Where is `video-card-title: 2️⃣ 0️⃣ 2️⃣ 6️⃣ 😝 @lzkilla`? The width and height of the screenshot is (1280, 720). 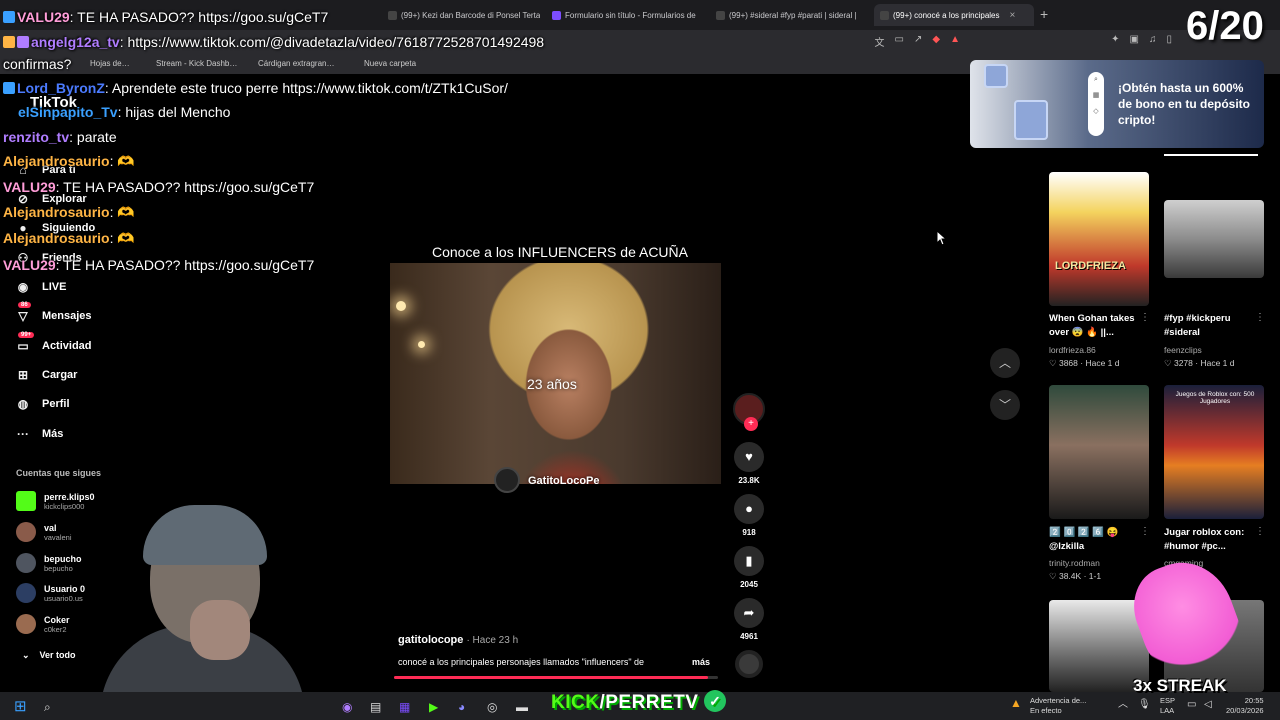
video-card-title: 2️⃣ 0️⃣ 2️⃣ 6️⃣ 😝 @lzkilla is located at coordinates (1101, 540).